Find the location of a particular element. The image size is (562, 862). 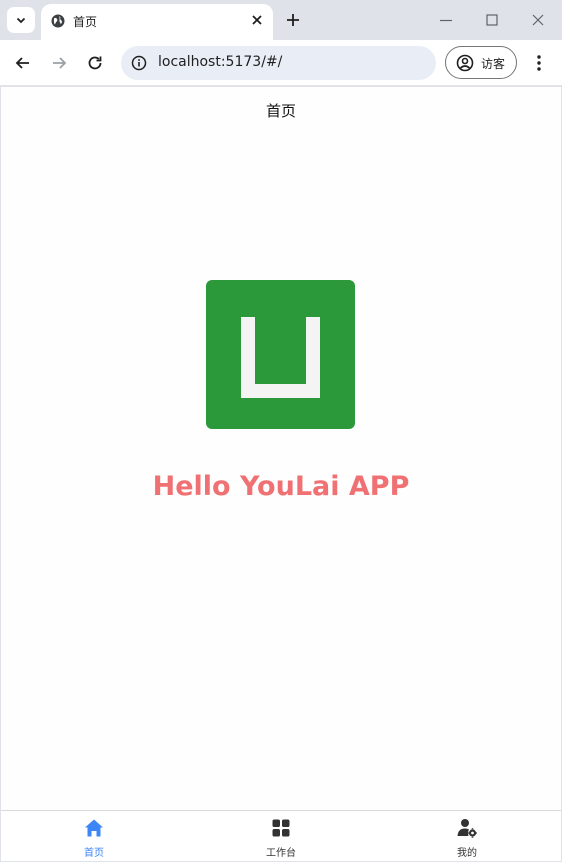

reload-icon is located at coordinates (95, 63).